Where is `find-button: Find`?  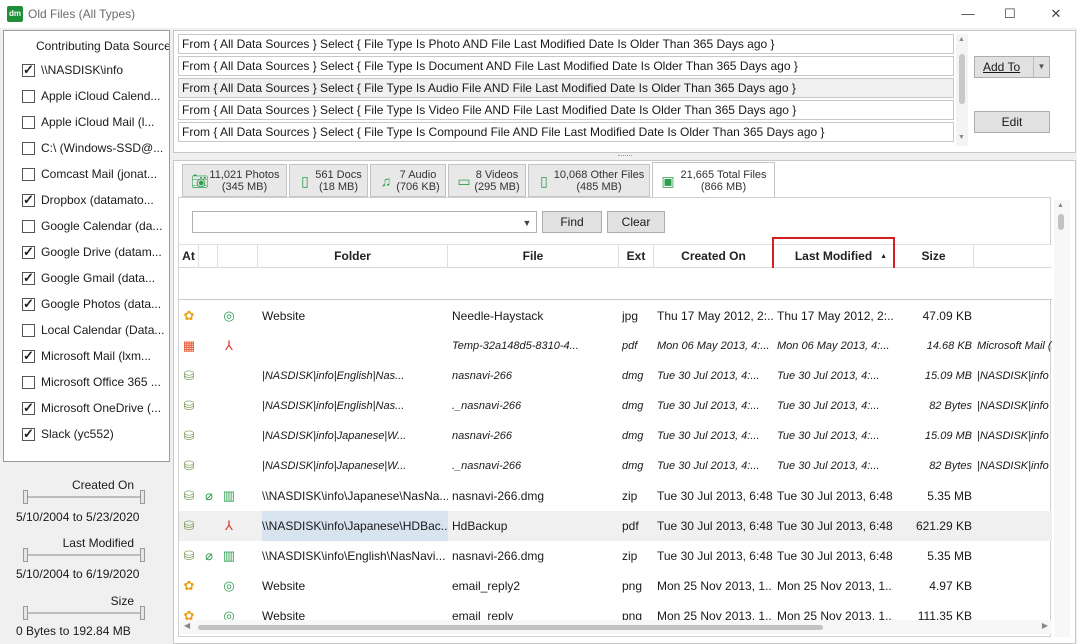 find-button: Find is located at coordinates (572, 222).